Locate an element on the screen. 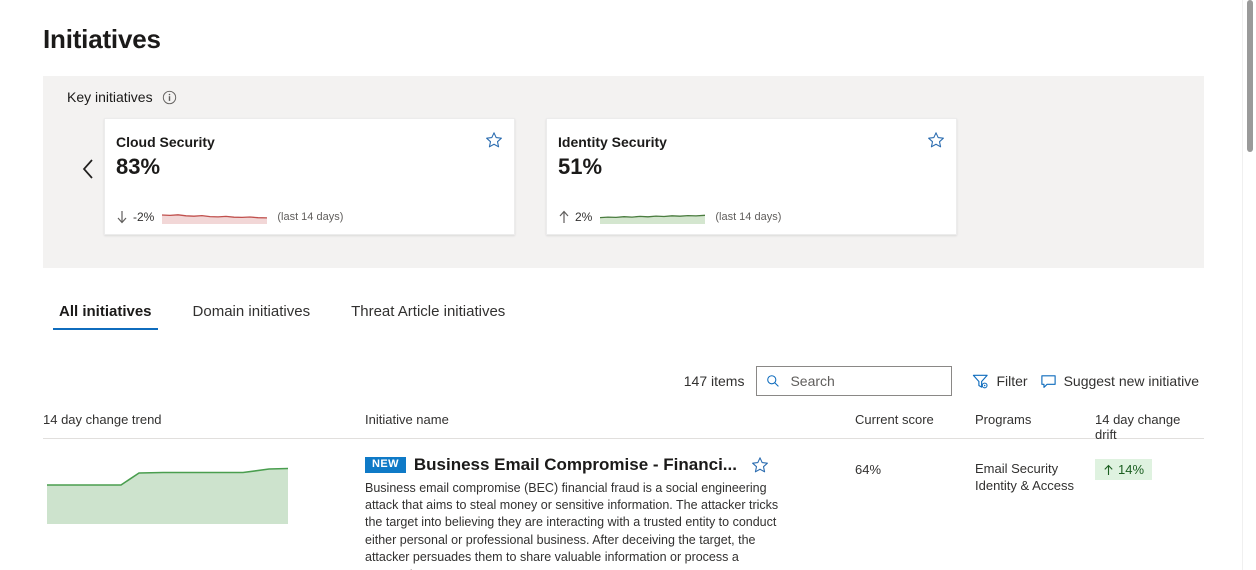 This screenshot has width=1256, height=570. chevron-left-icon is located at coordinates (88, 170).